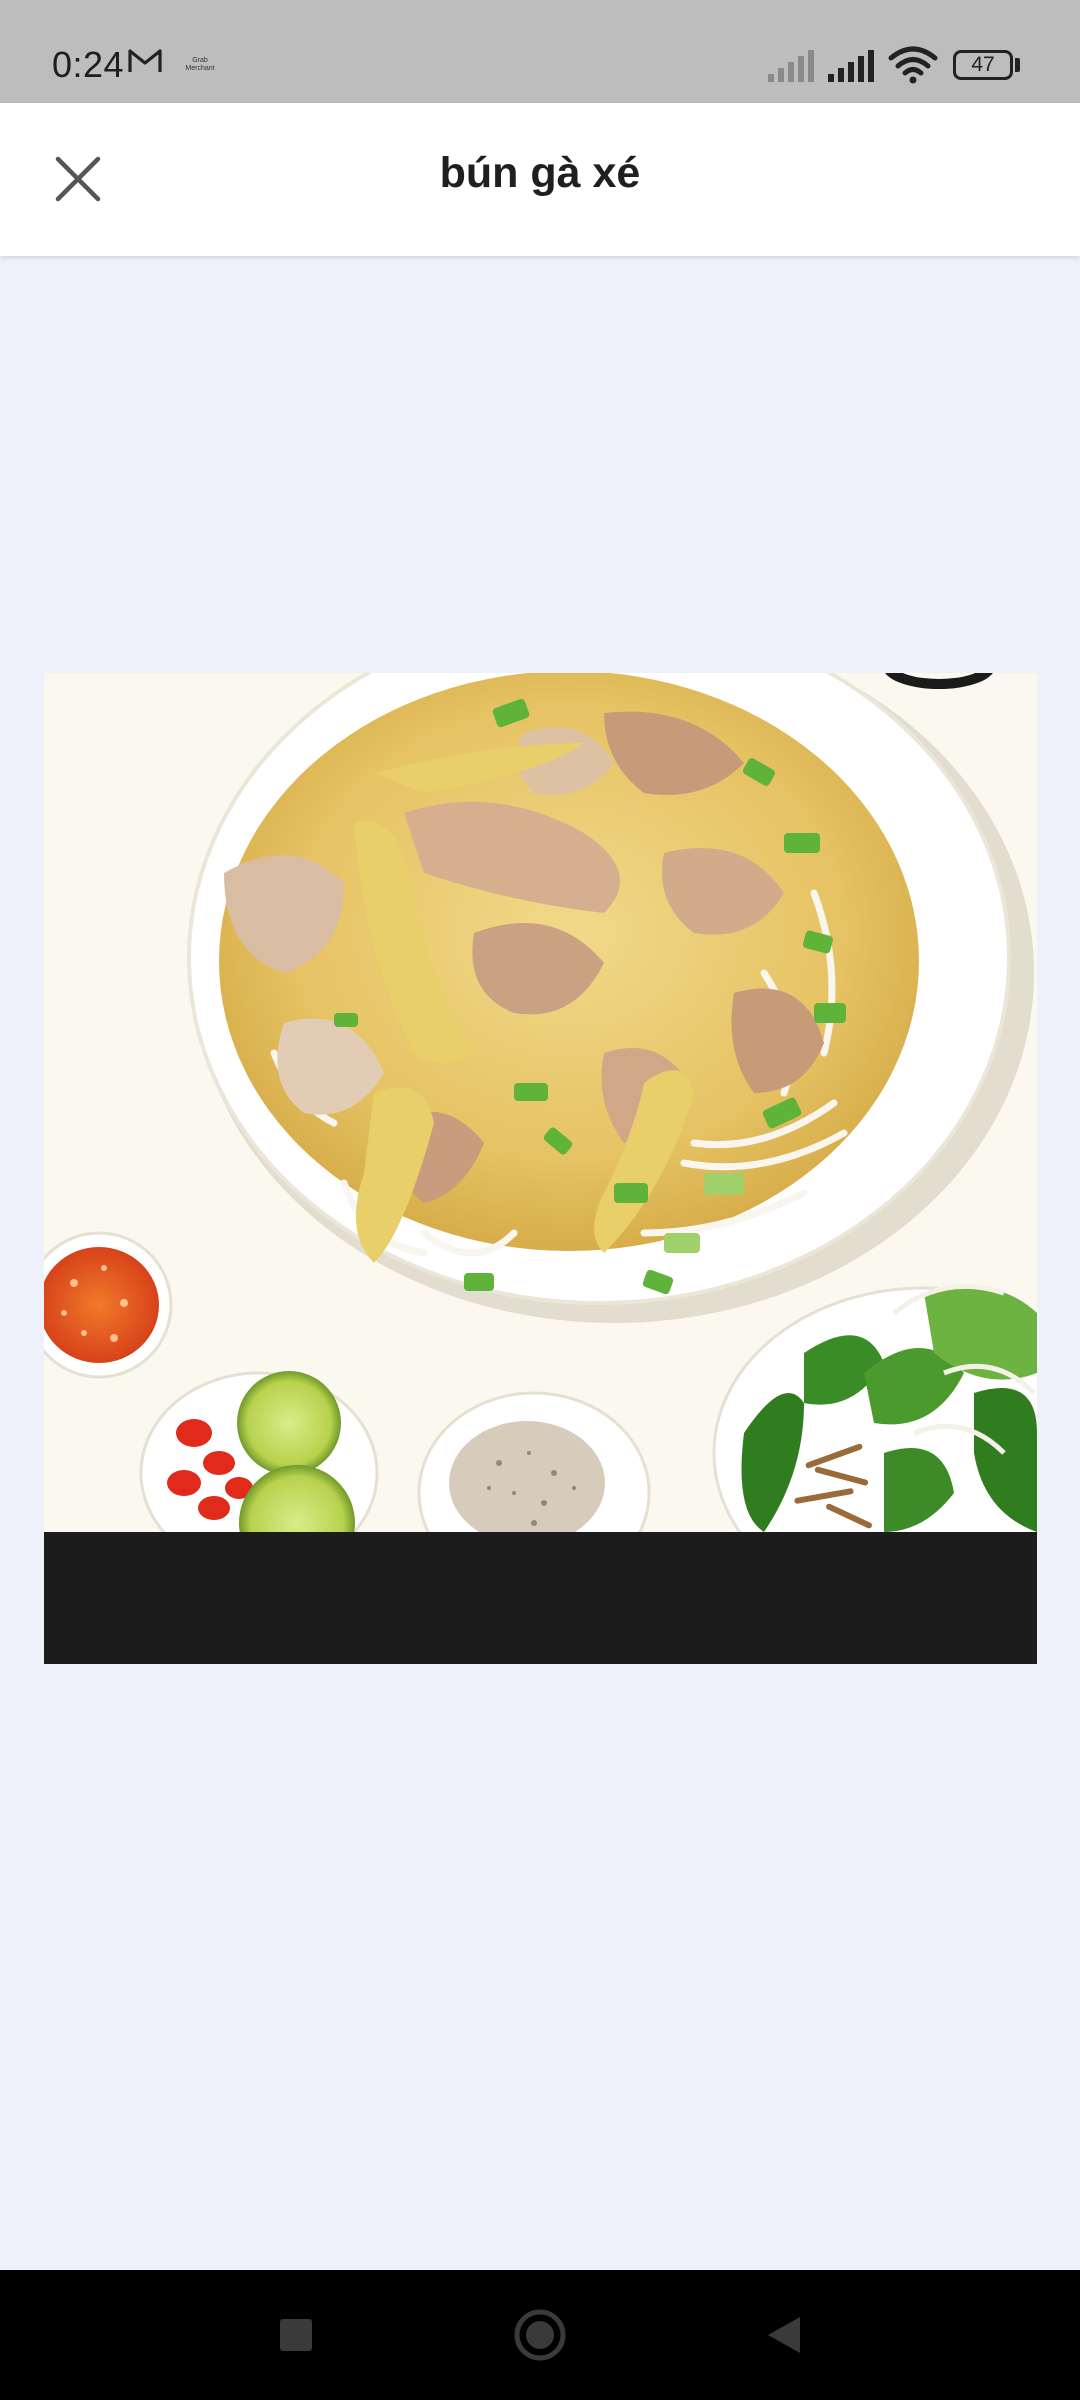 This screenshot has width=1080, height=2400. What do you see at coordinates (540, 51) in the screenshot?
I see `status-bar: 0:24 Grab Merchant 47` at bounding box center [540, 51].